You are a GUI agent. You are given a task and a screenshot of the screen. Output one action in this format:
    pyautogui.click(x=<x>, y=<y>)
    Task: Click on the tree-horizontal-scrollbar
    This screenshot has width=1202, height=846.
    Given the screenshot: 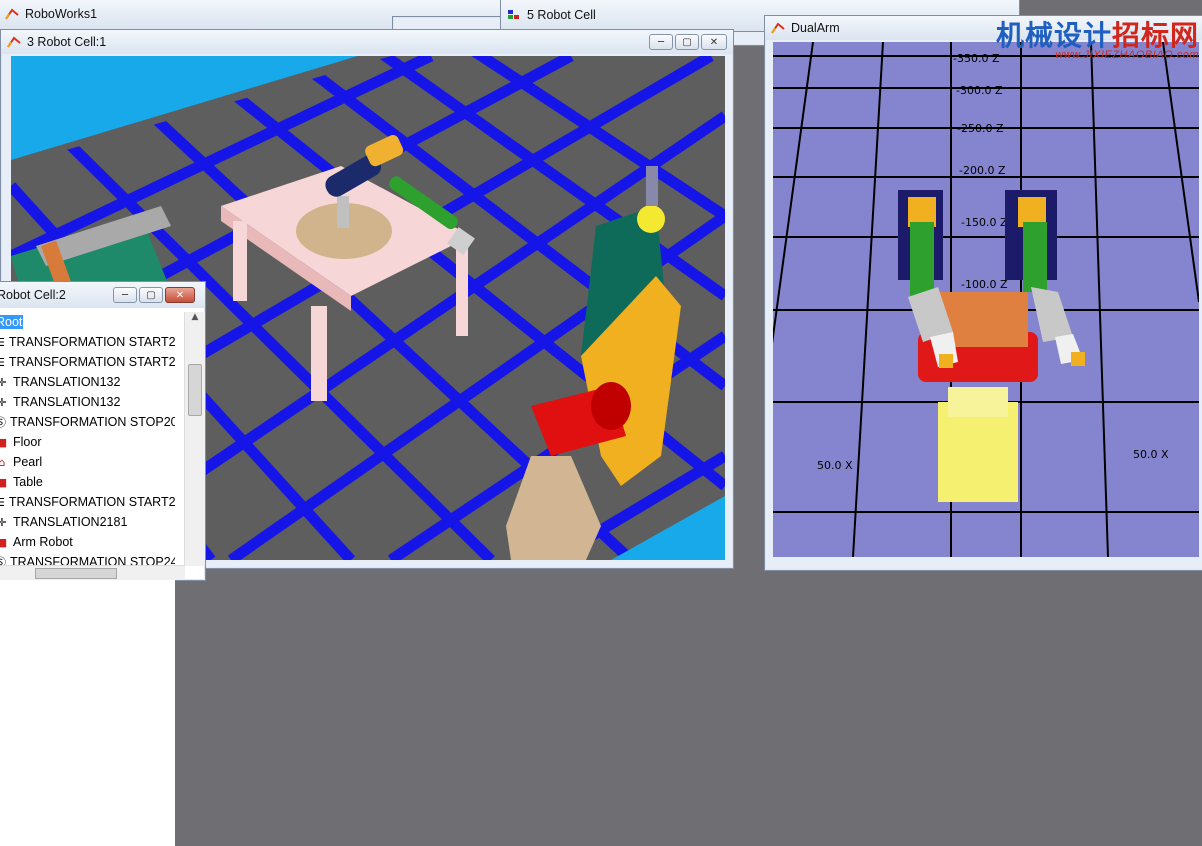 What is the action you would take?
    pyautogui.click(x=92, y=572)
    